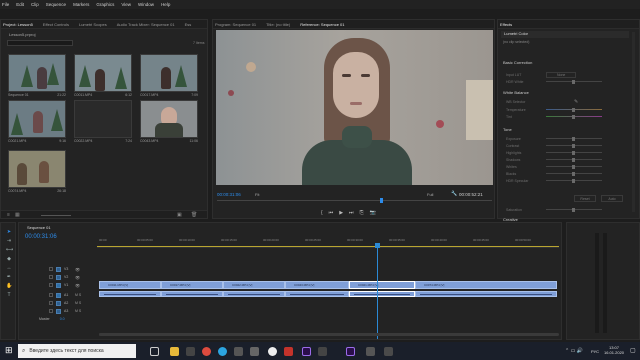 This screenshot has width=640, height=360. What do you see at coordinates (9, 241) in the screenshot?
I see `track-select-icon: ⇥` at bounding box center [9, 241].